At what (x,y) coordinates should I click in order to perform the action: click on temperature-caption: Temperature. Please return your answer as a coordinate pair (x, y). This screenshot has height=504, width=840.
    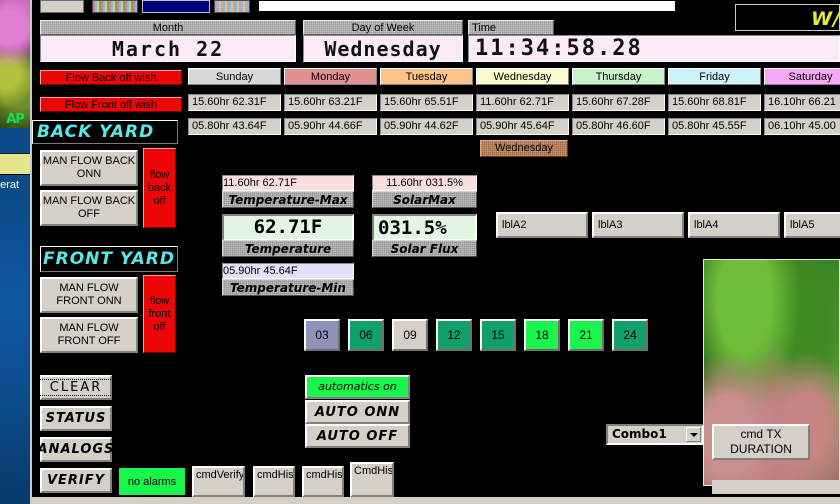
    Looking at the image, I should click on (288, 248).